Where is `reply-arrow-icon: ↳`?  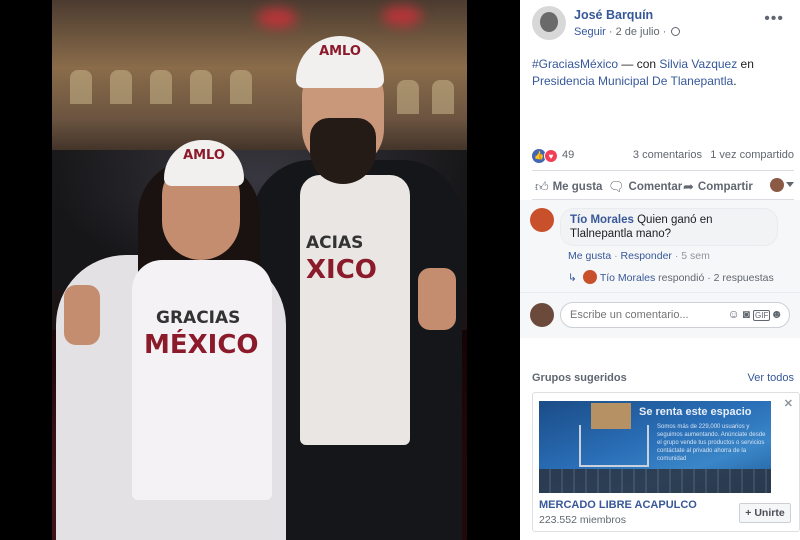 reply-arrow-icon: ↳ is located at coordinates (572, 278).